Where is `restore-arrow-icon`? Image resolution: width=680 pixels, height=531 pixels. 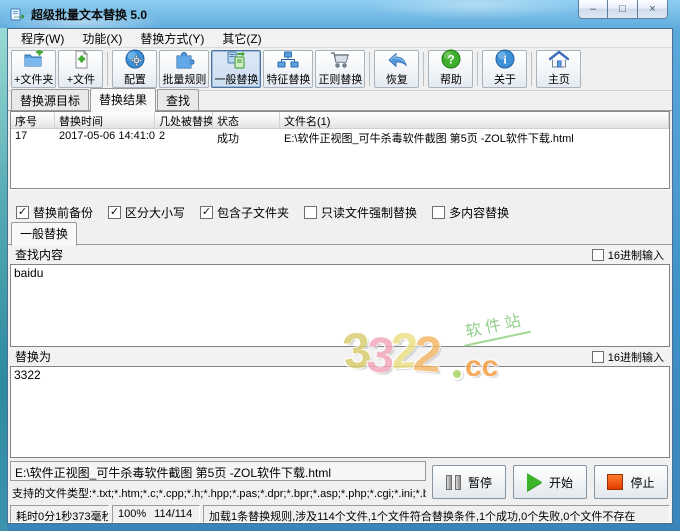 restore-arrow-icon is located at coordinates (397, 60).